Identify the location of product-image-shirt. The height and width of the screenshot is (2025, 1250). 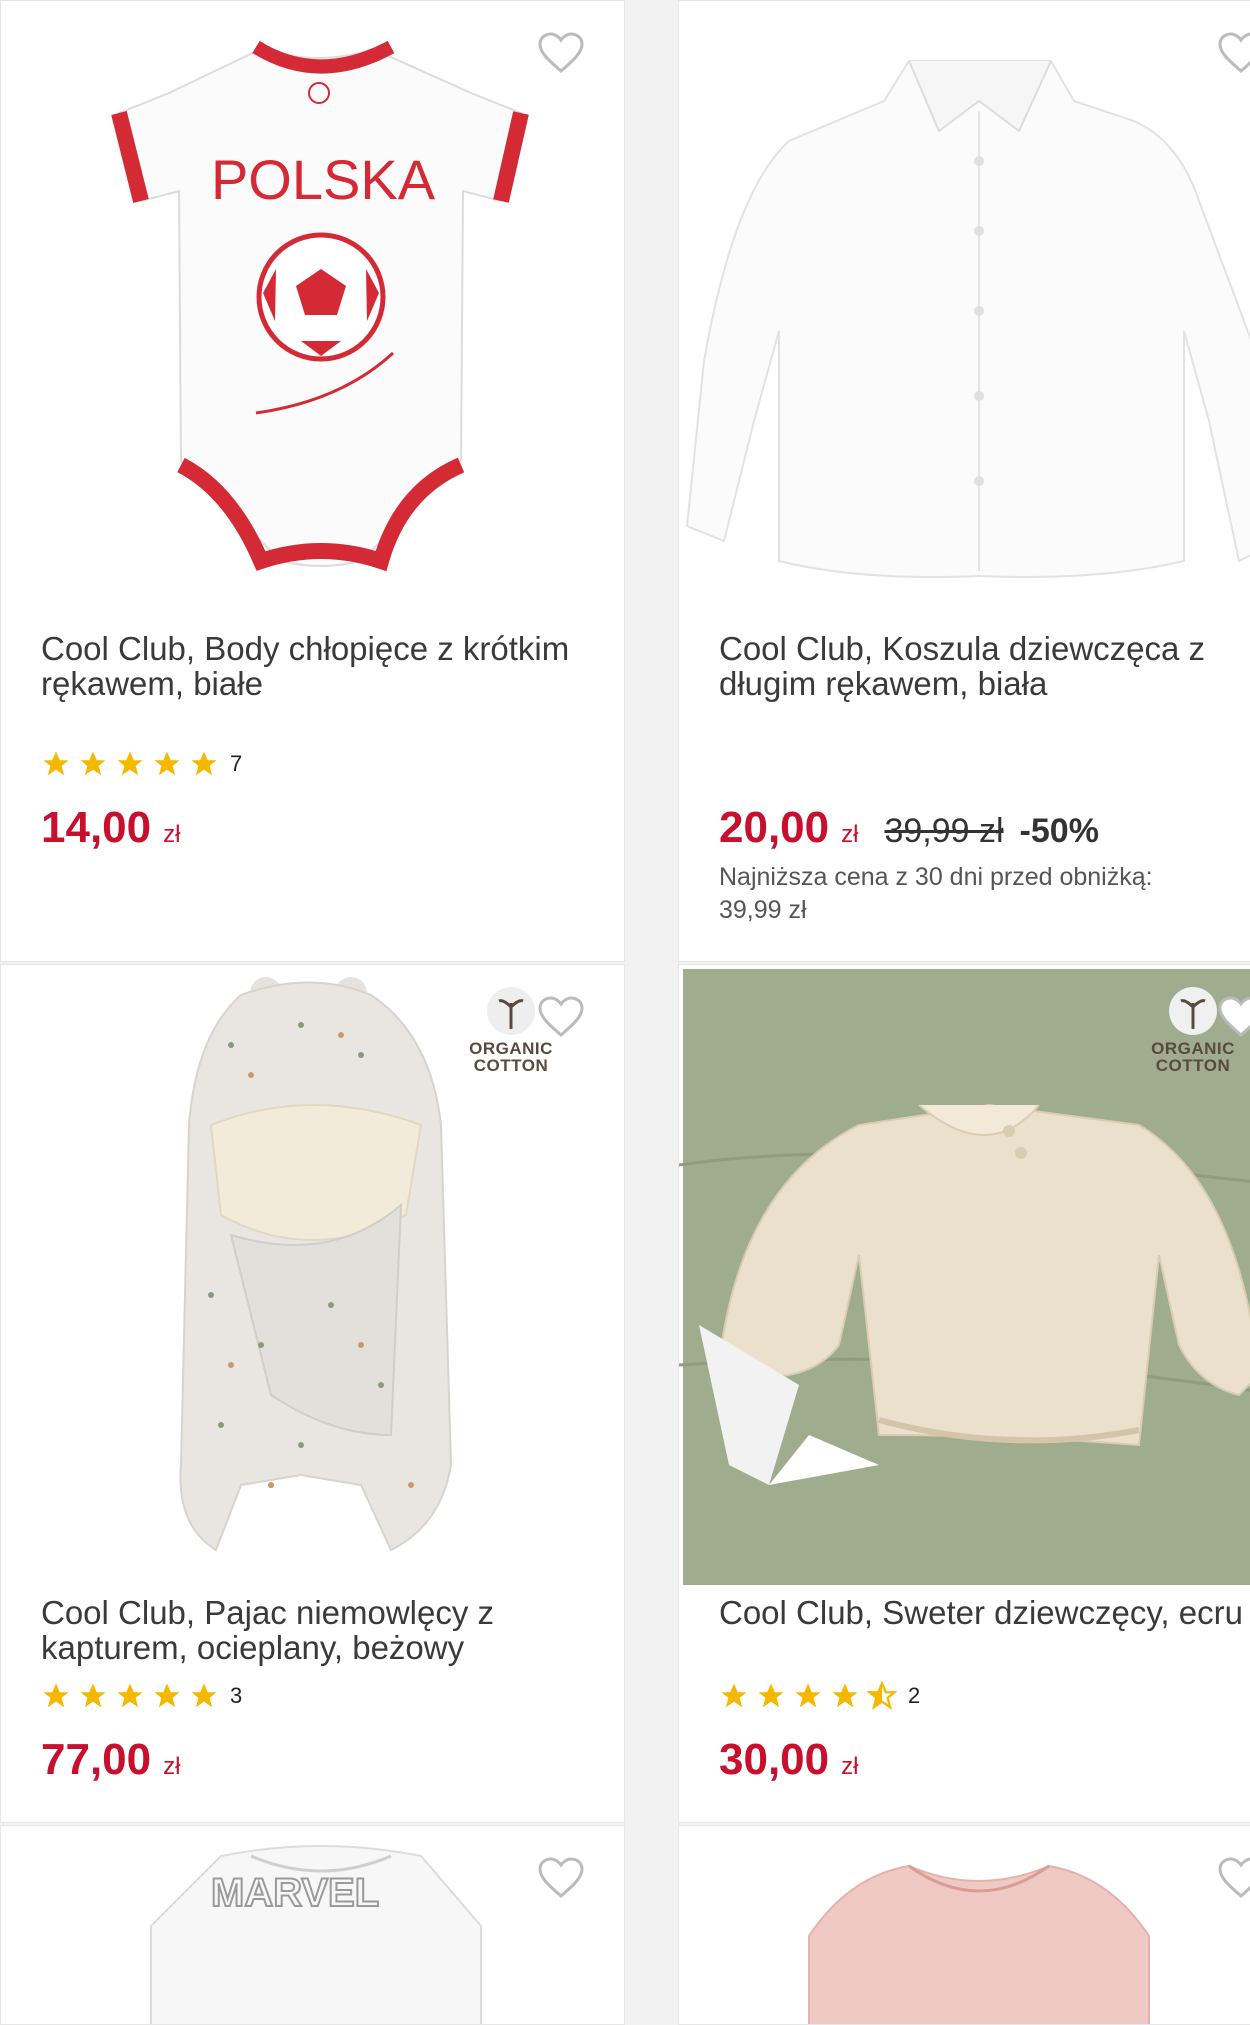
(964, 301).